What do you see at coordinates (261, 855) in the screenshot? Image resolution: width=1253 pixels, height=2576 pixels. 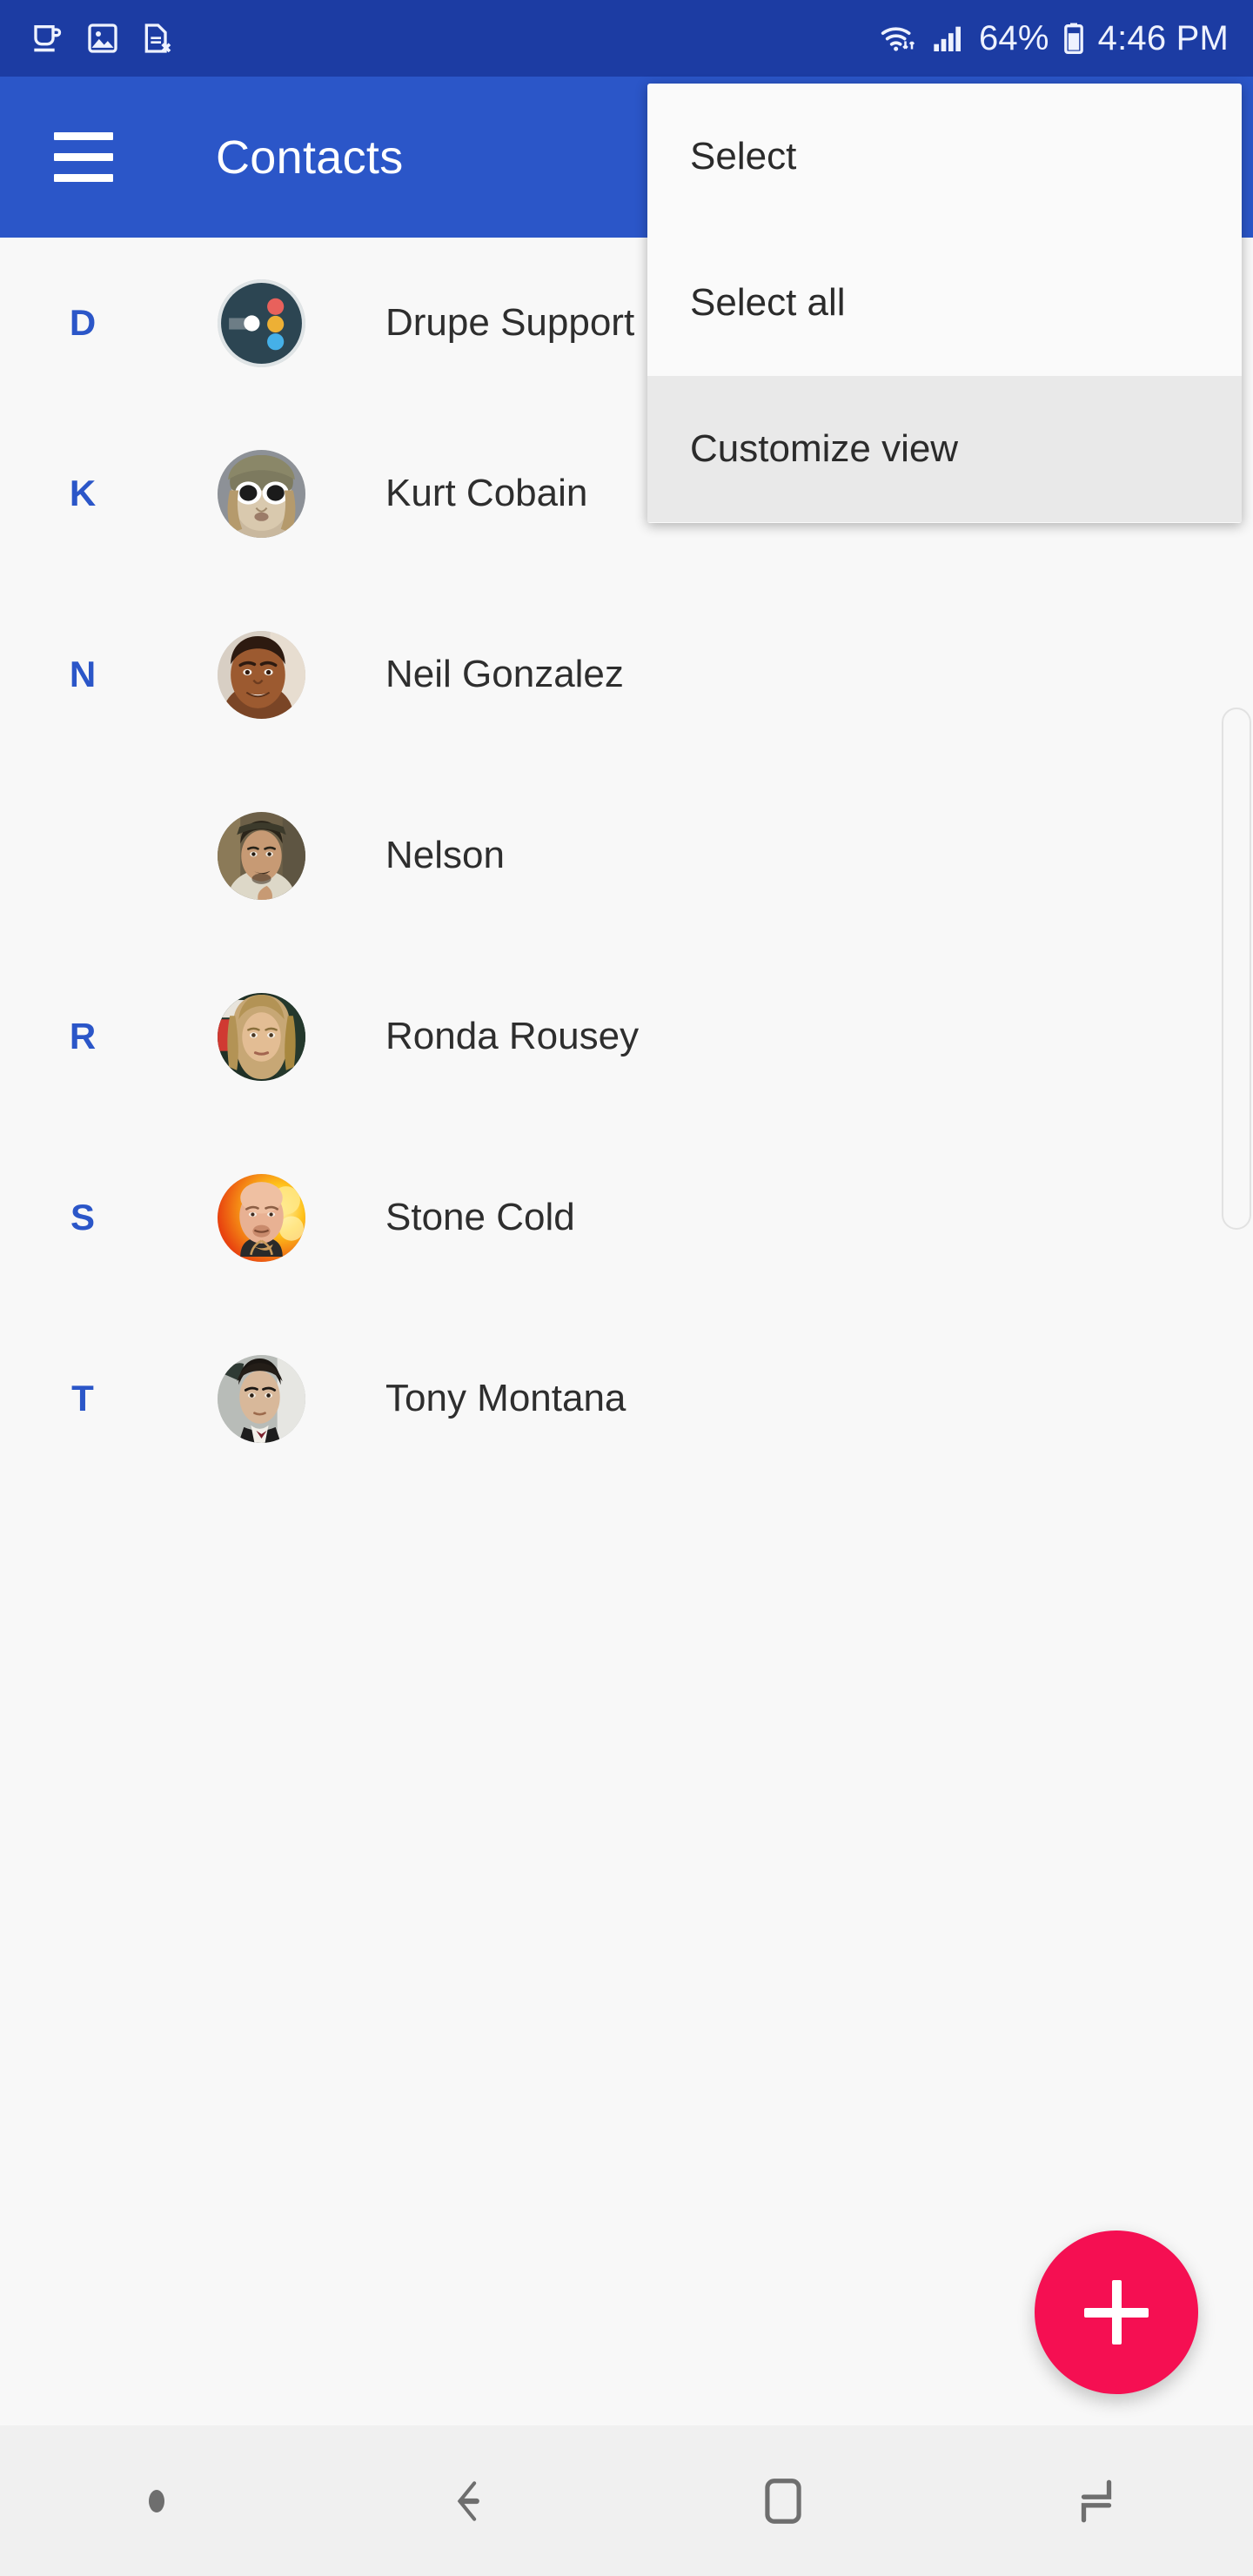 I see `photo-avatar-nelson` at bounding box center [261, 855].